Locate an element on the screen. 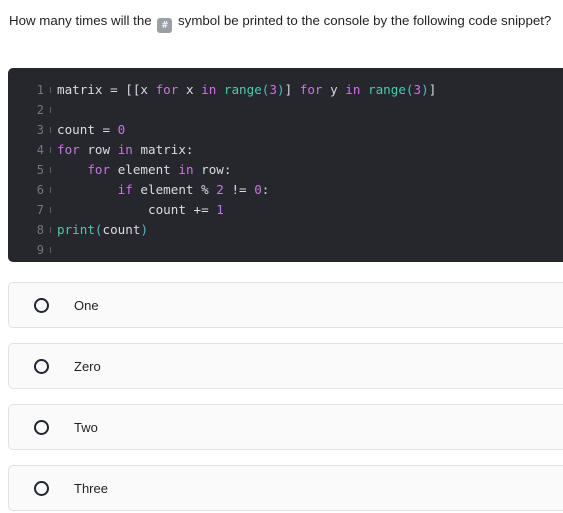 This screenshot has height=513, width=563. answer-option-zero: Zero is located at coordinates (285, 366).